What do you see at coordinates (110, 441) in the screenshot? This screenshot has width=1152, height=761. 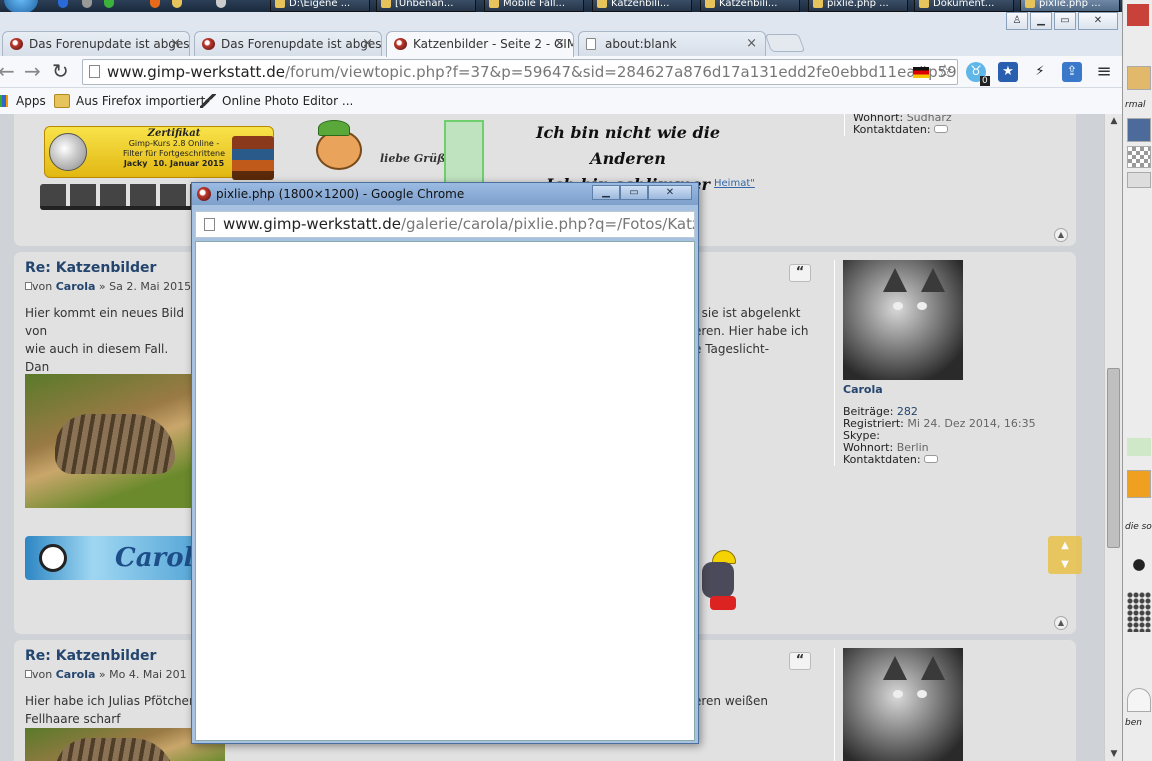 I see `cat-photo` at bounding box center [110, 441].